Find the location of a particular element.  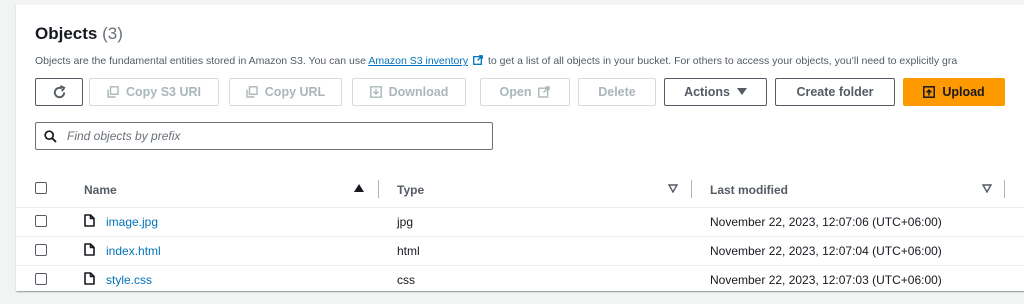

caret-down-icon is located at coordinates (741, 91).